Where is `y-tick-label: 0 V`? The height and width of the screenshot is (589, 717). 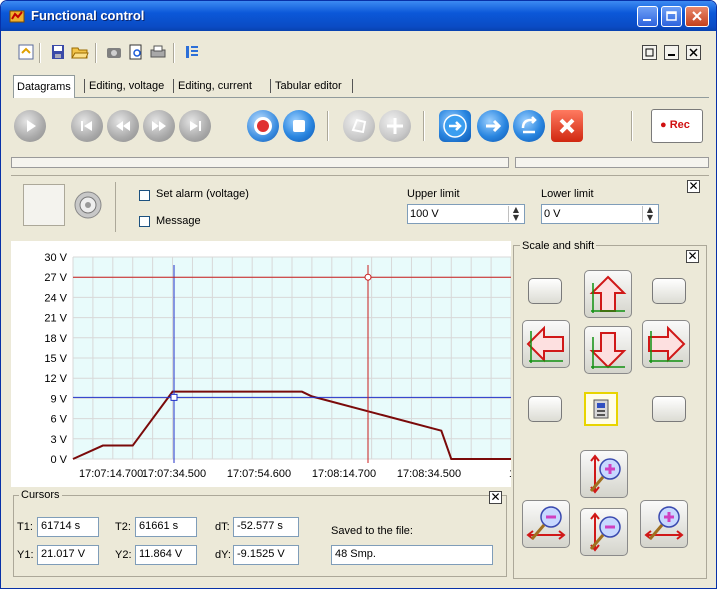
y-tick-label: 0 V is located at coordinates (58, 460).